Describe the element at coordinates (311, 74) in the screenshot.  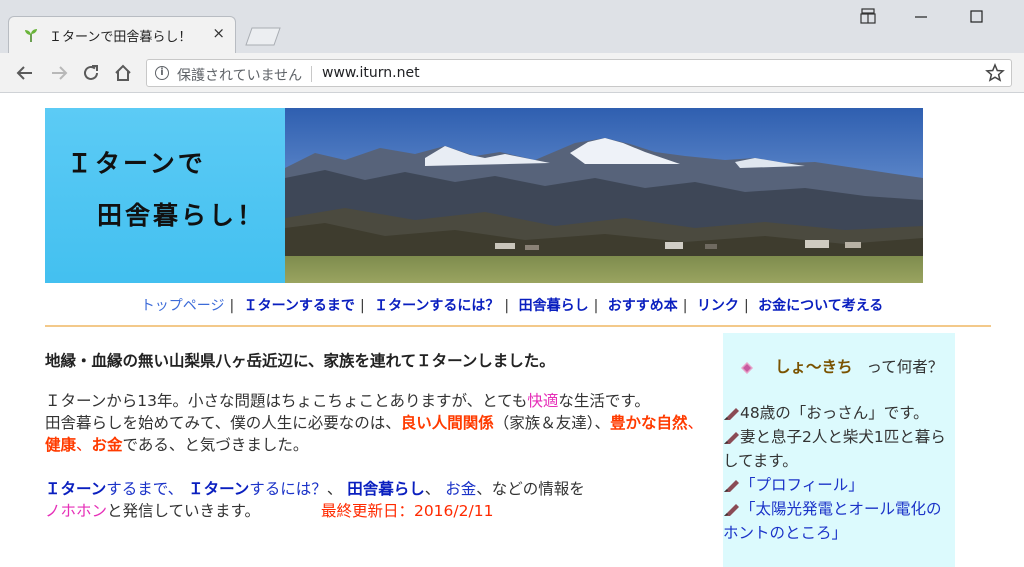
I see `omnibox-divider` at that location.